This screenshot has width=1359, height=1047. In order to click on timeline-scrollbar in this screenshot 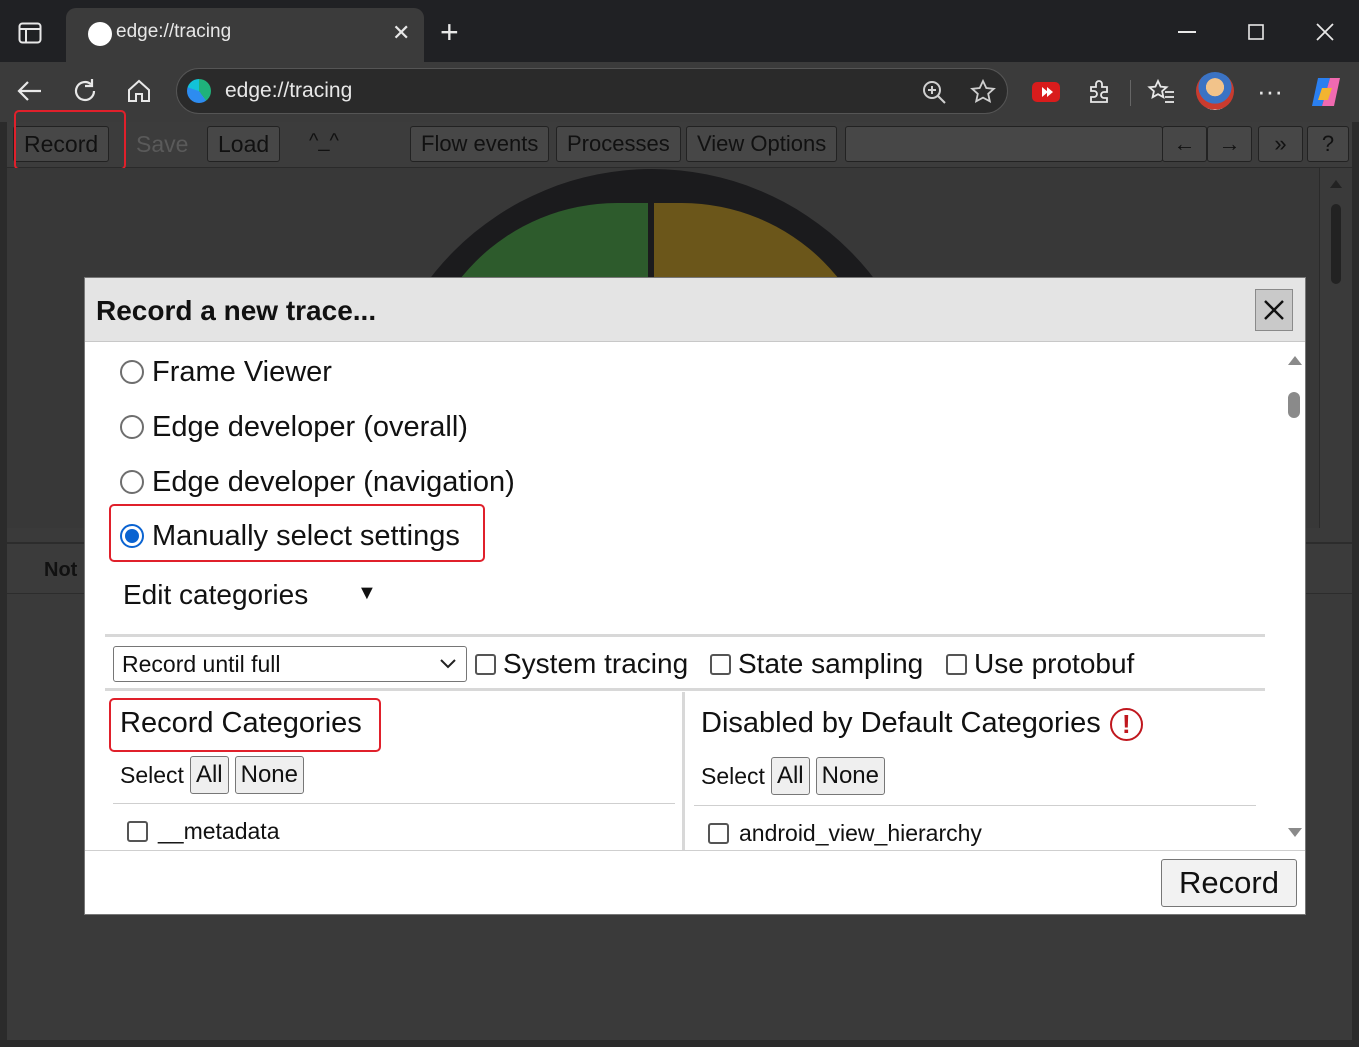, I will do `click(1335, 348)`.